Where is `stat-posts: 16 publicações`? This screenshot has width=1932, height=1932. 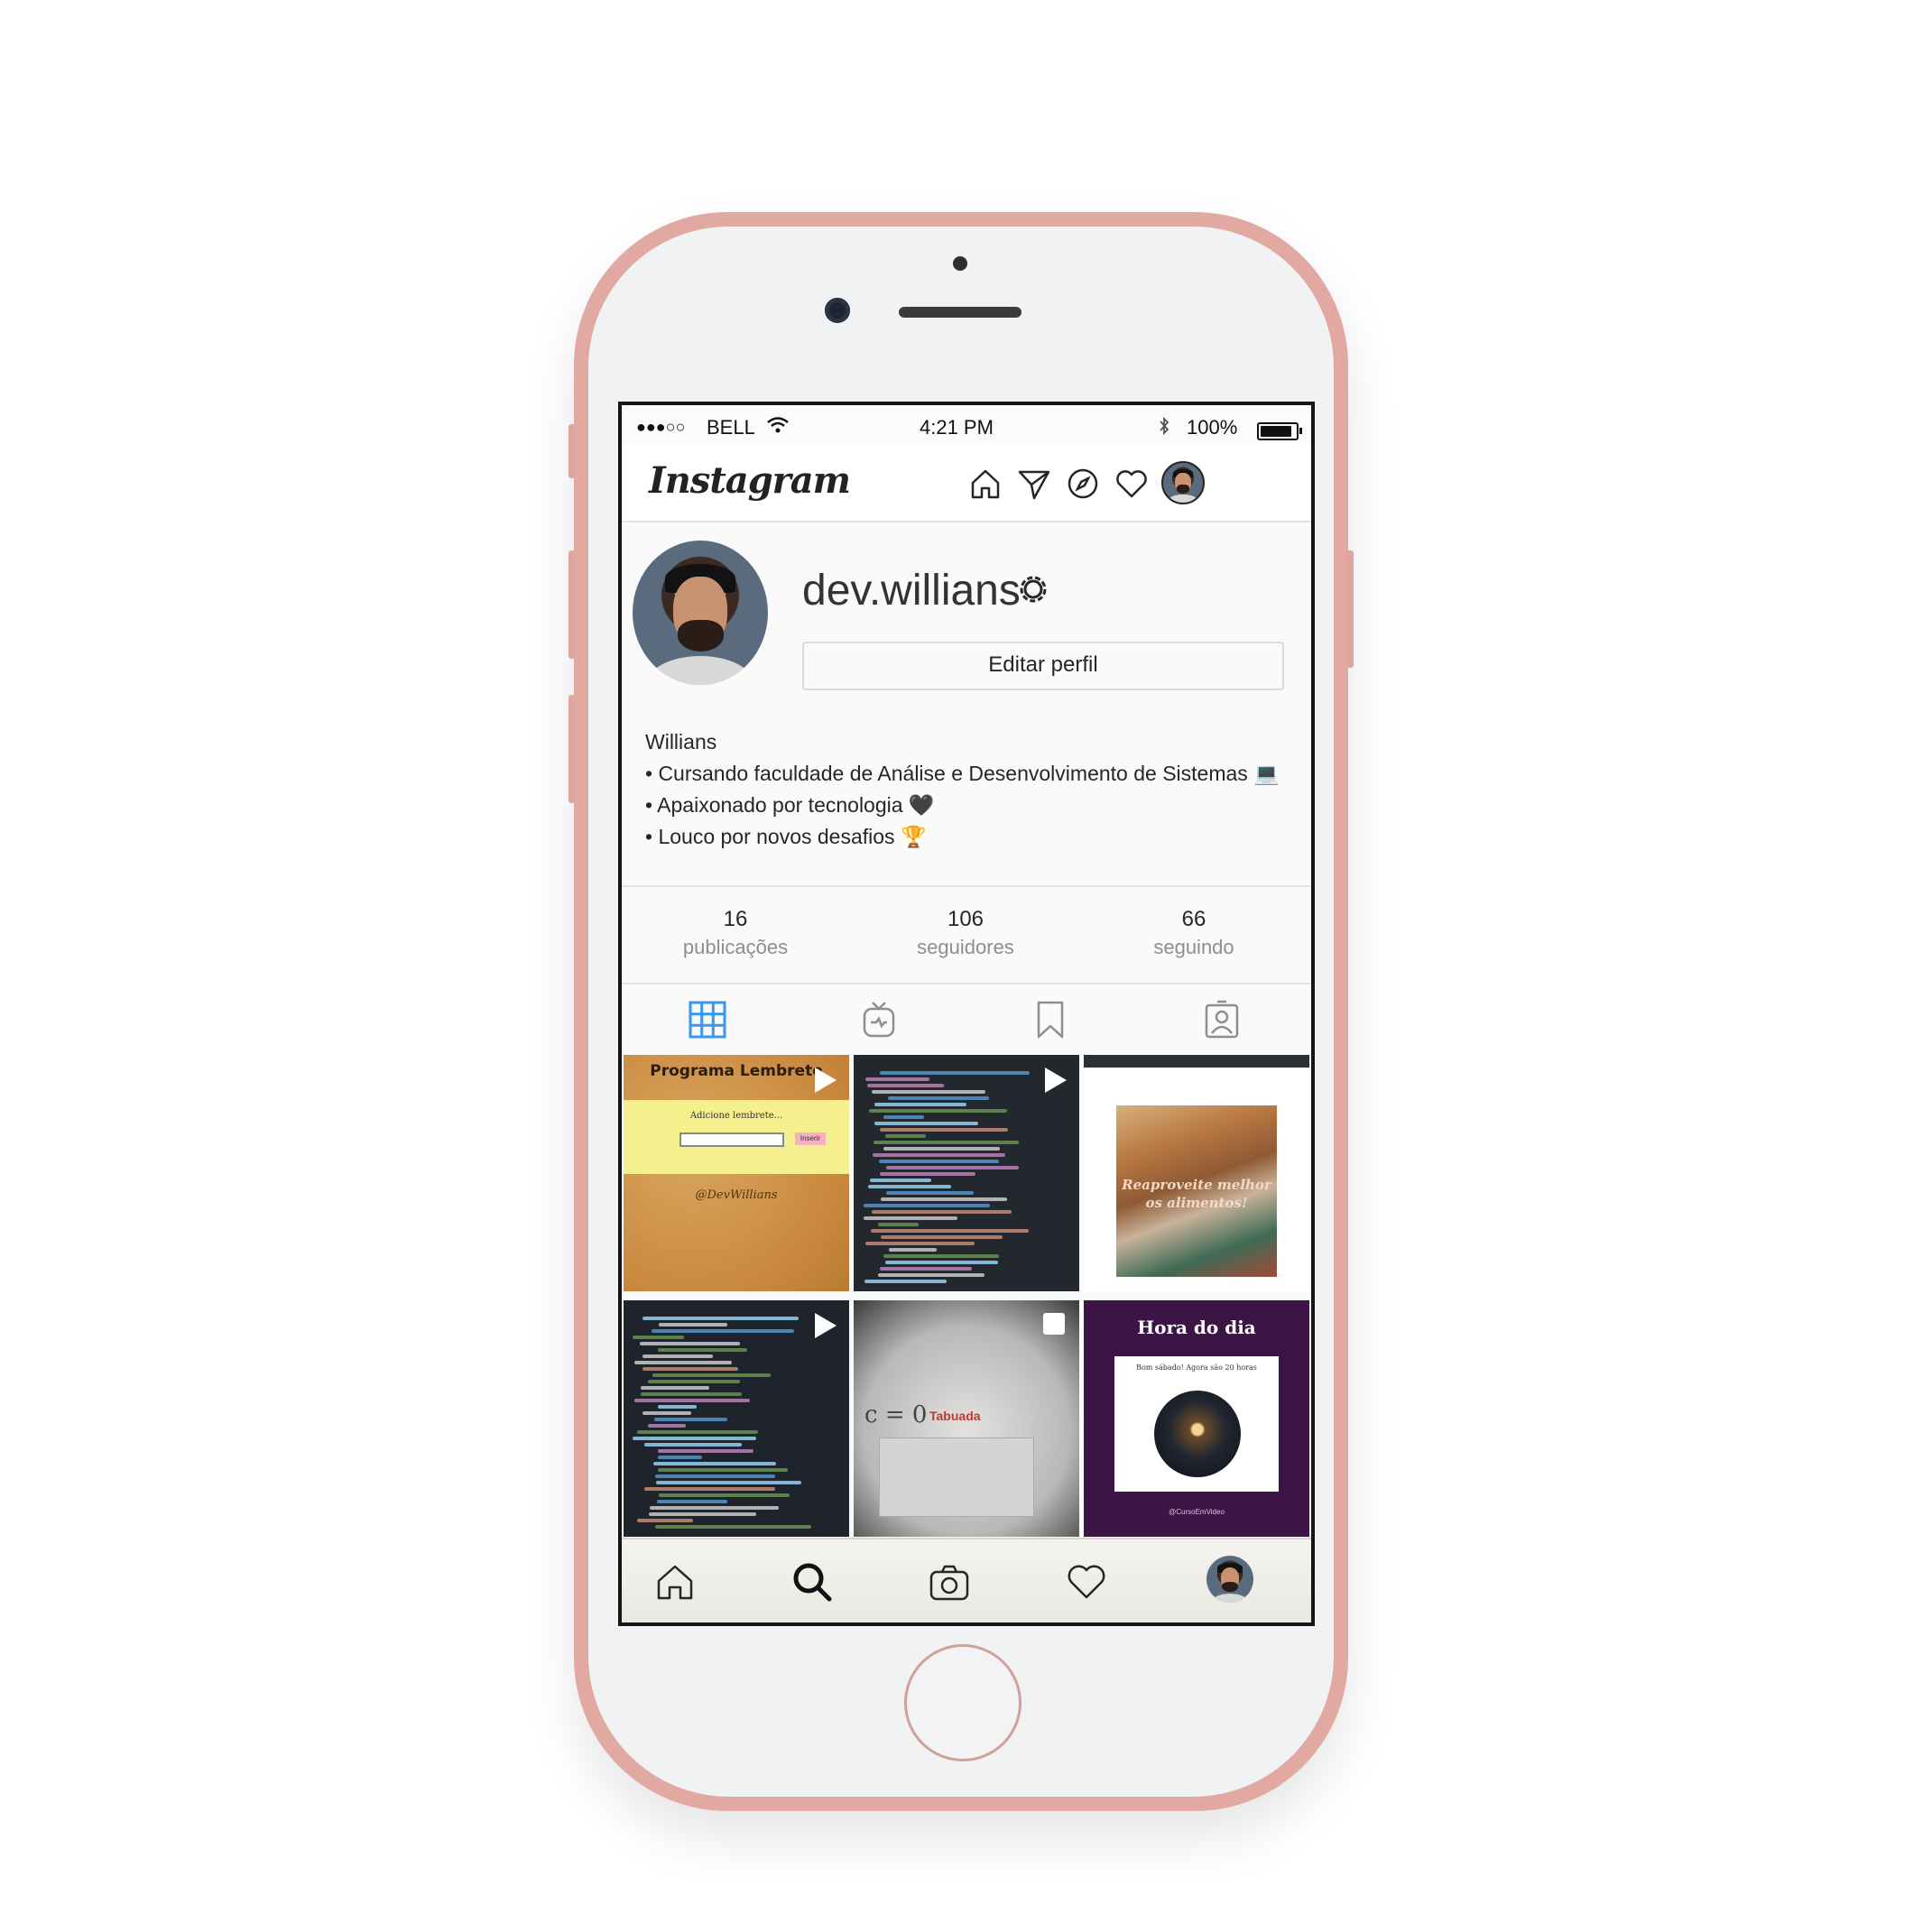
stat-posts: 16 publicações is located at coordinates (735, 933).